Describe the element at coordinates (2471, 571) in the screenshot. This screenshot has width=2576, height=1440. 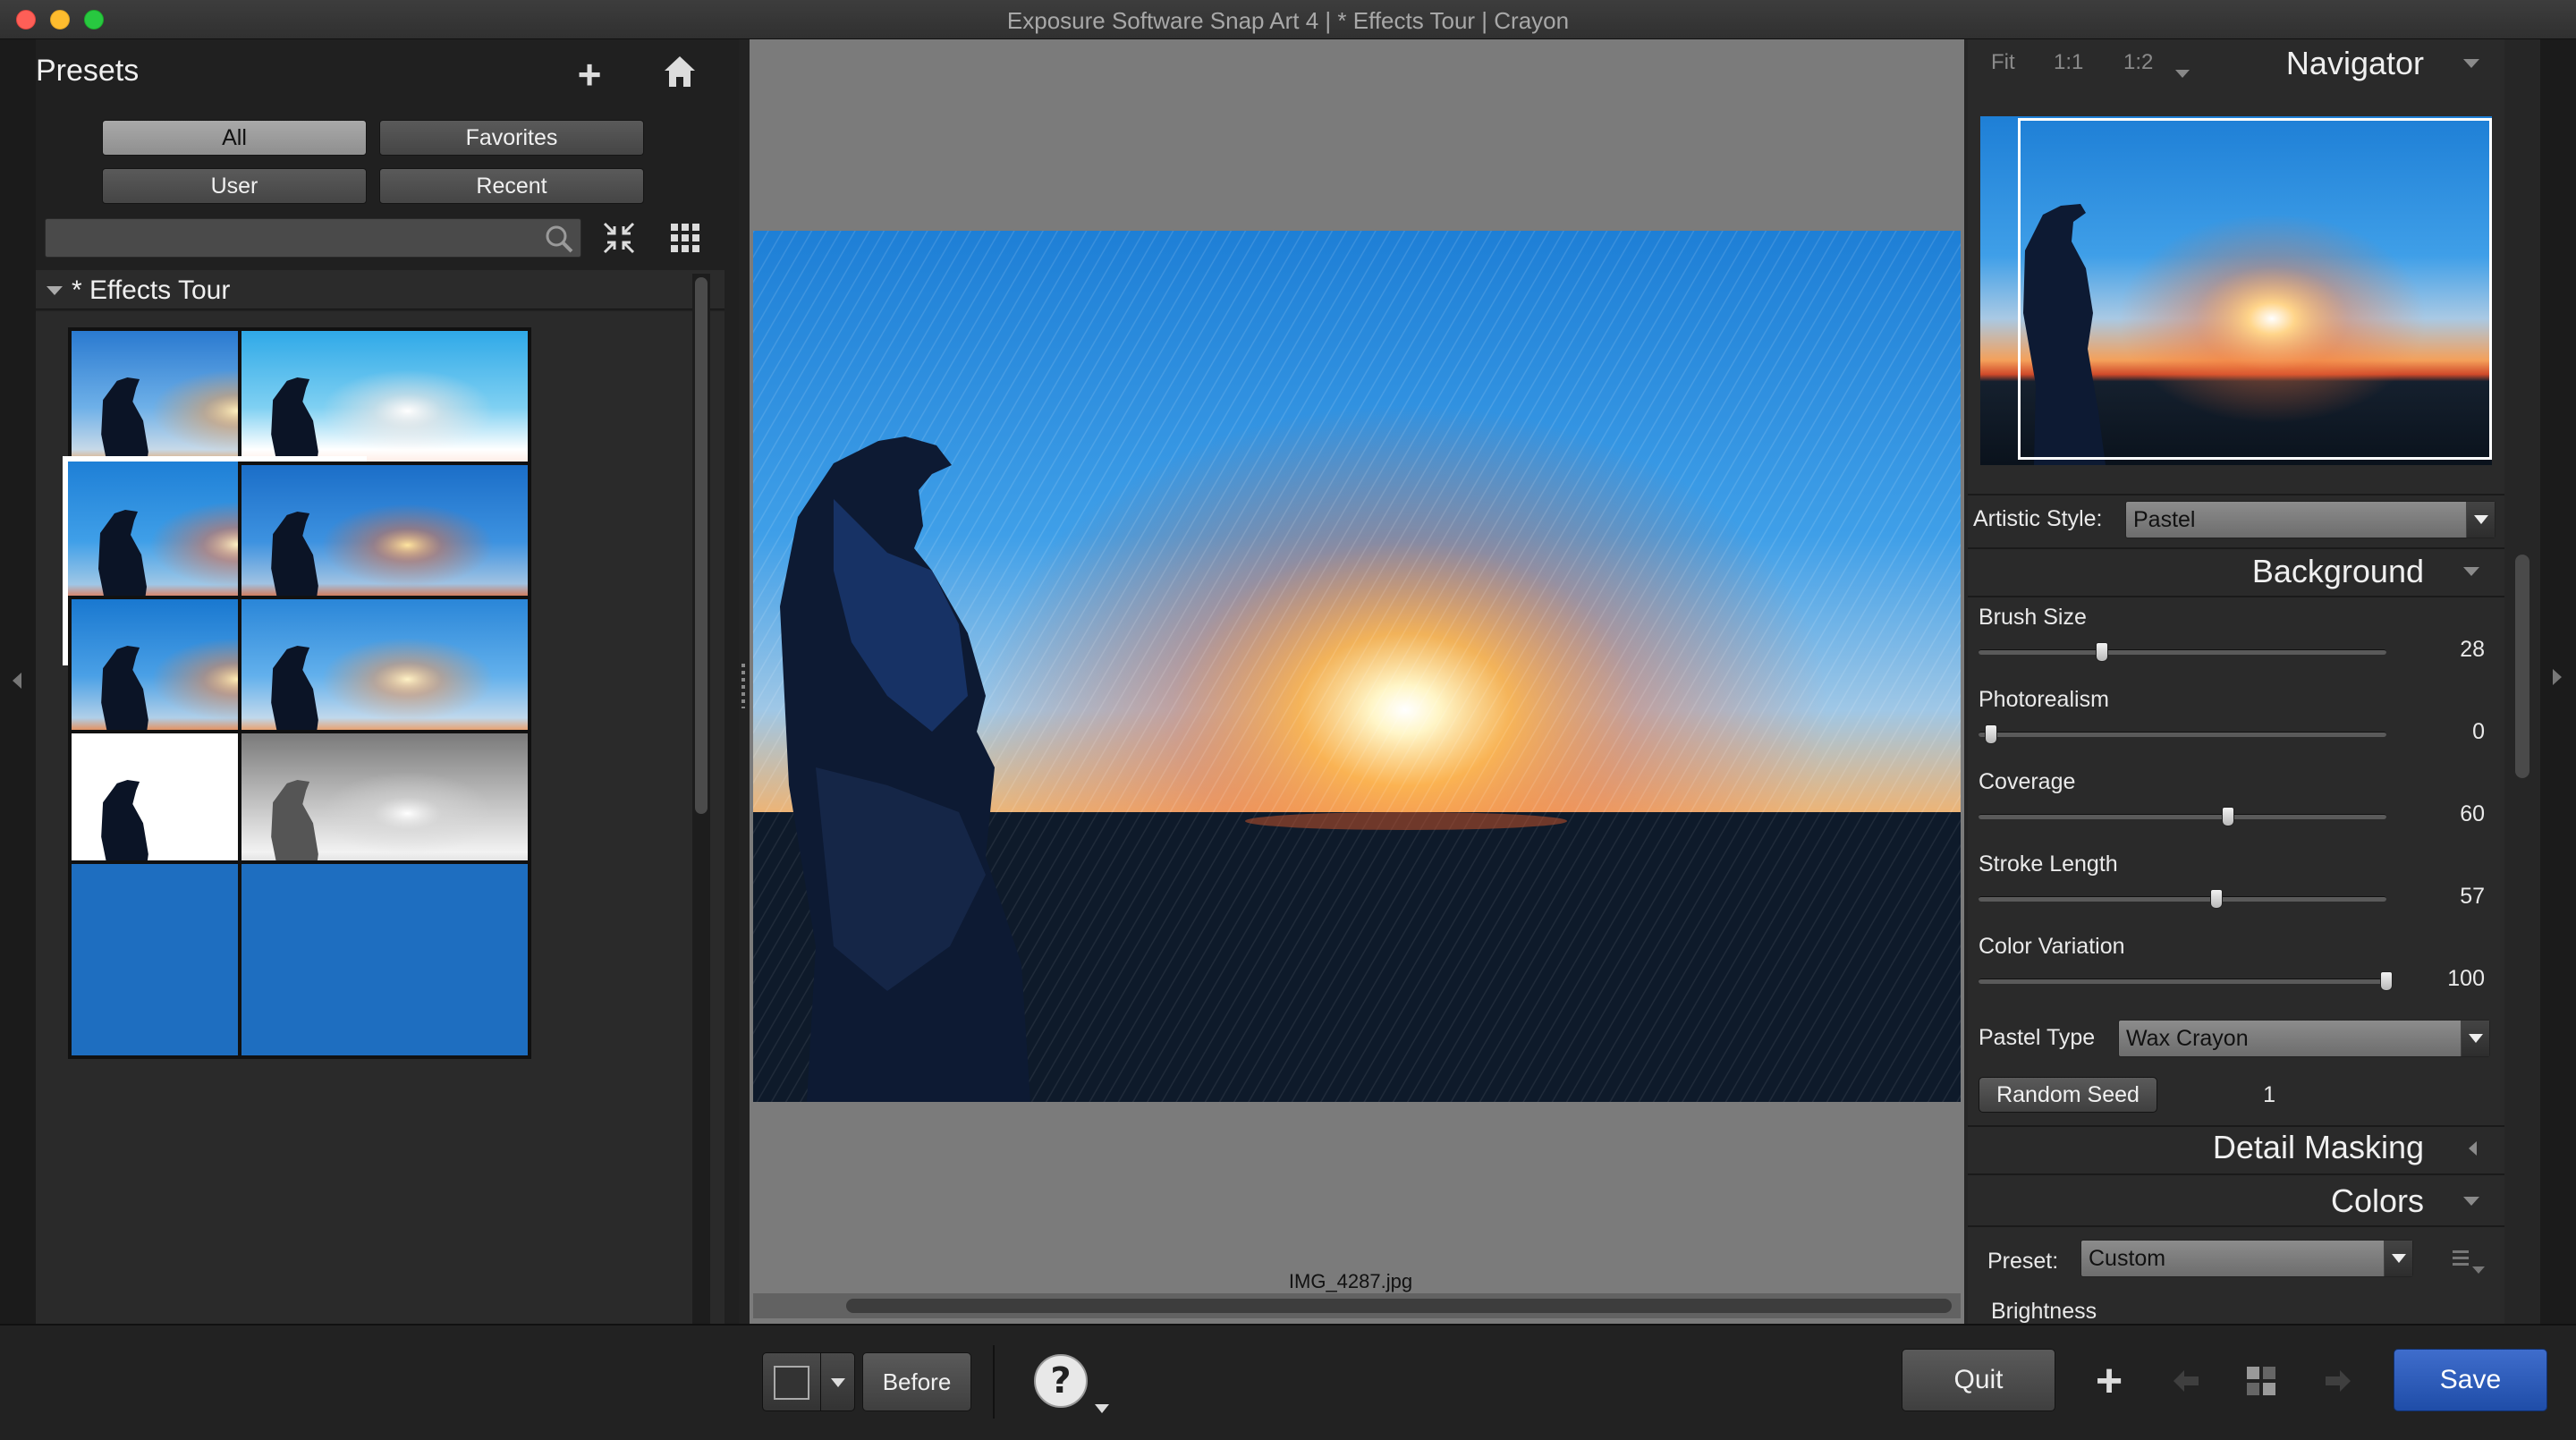
I see `background-collapse-icon` at that location.